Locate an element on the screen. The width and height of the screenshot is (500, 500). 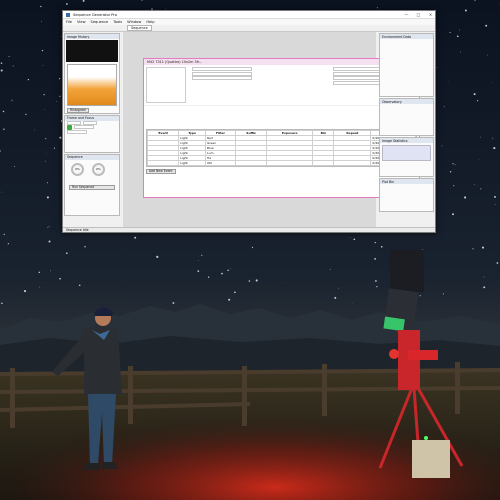
statistics-chart is located at coordinates (406, 153).